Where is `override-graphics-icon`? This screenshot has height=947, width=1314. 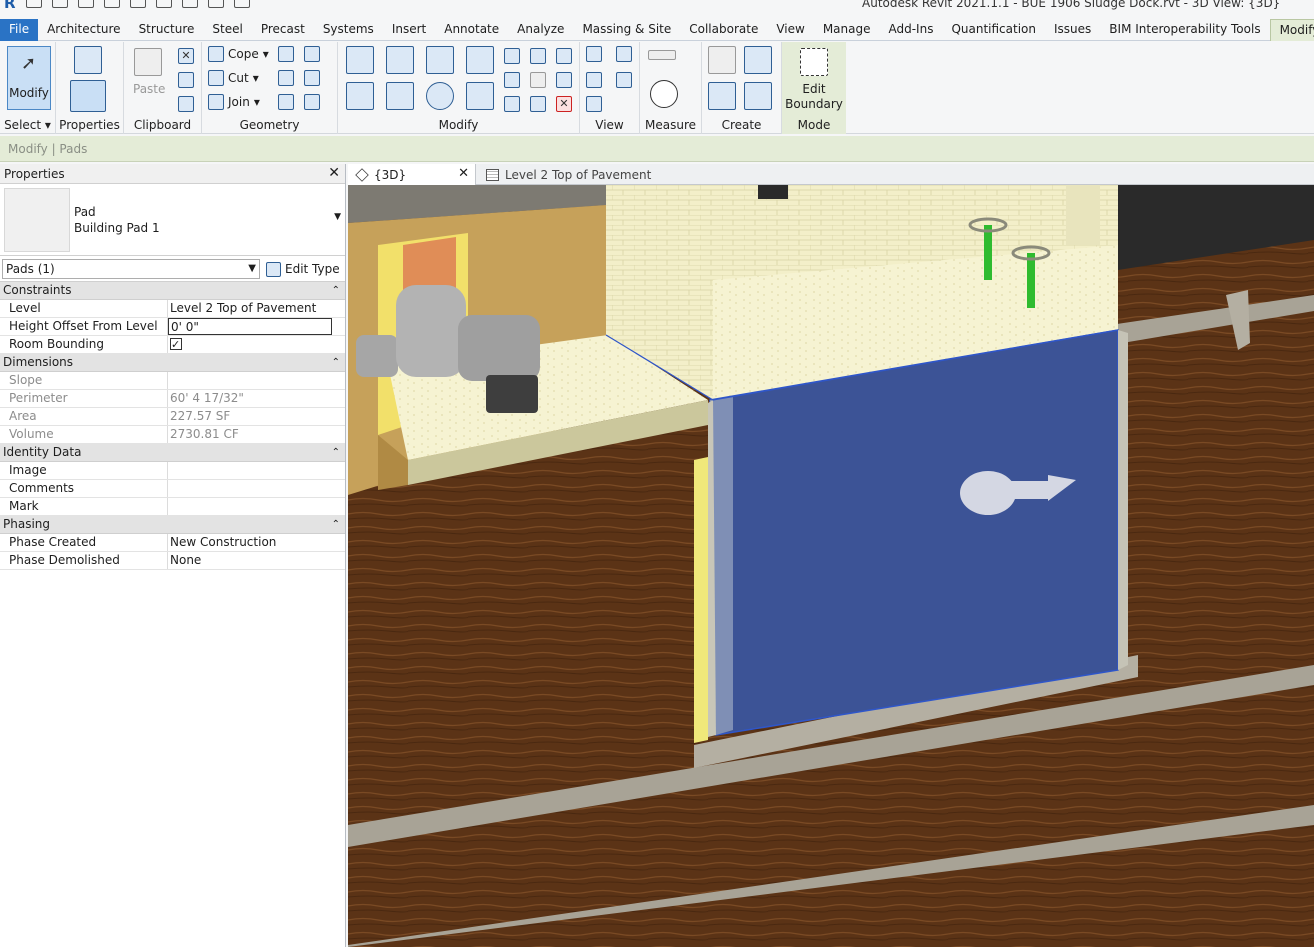
override-graphics-icon is located at coordinates (594, 80).